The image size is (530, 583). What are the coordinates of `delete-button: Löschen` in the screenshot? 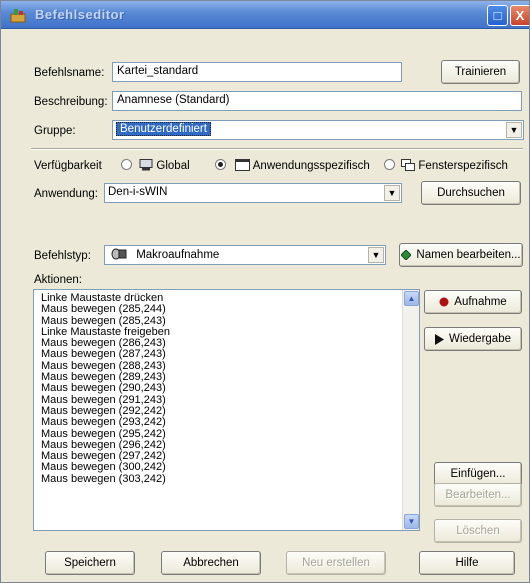 It's located at (478, 531).